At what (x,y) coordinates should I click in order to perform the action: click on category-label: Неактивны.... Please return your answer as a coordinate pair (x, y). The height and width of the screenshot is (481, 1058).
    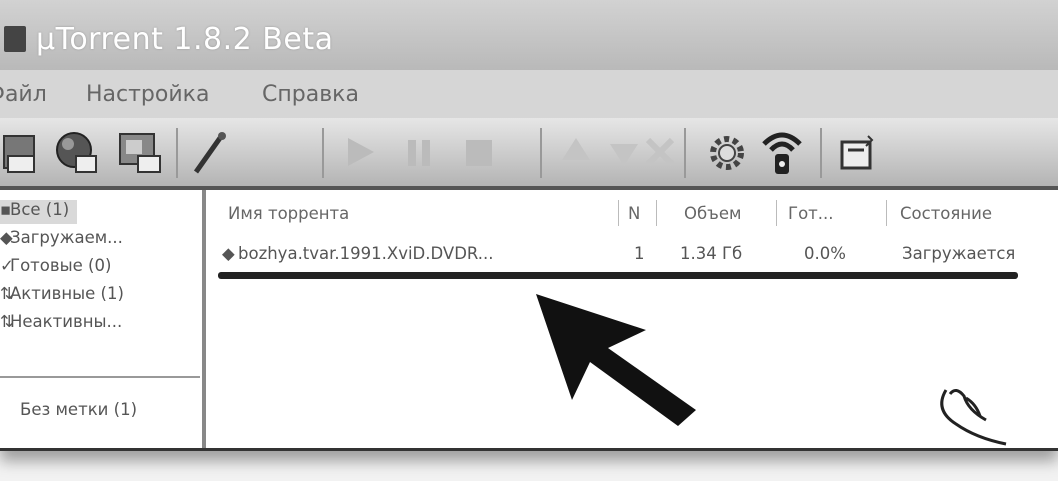
    Looking at the image, I should click on (66, 321).